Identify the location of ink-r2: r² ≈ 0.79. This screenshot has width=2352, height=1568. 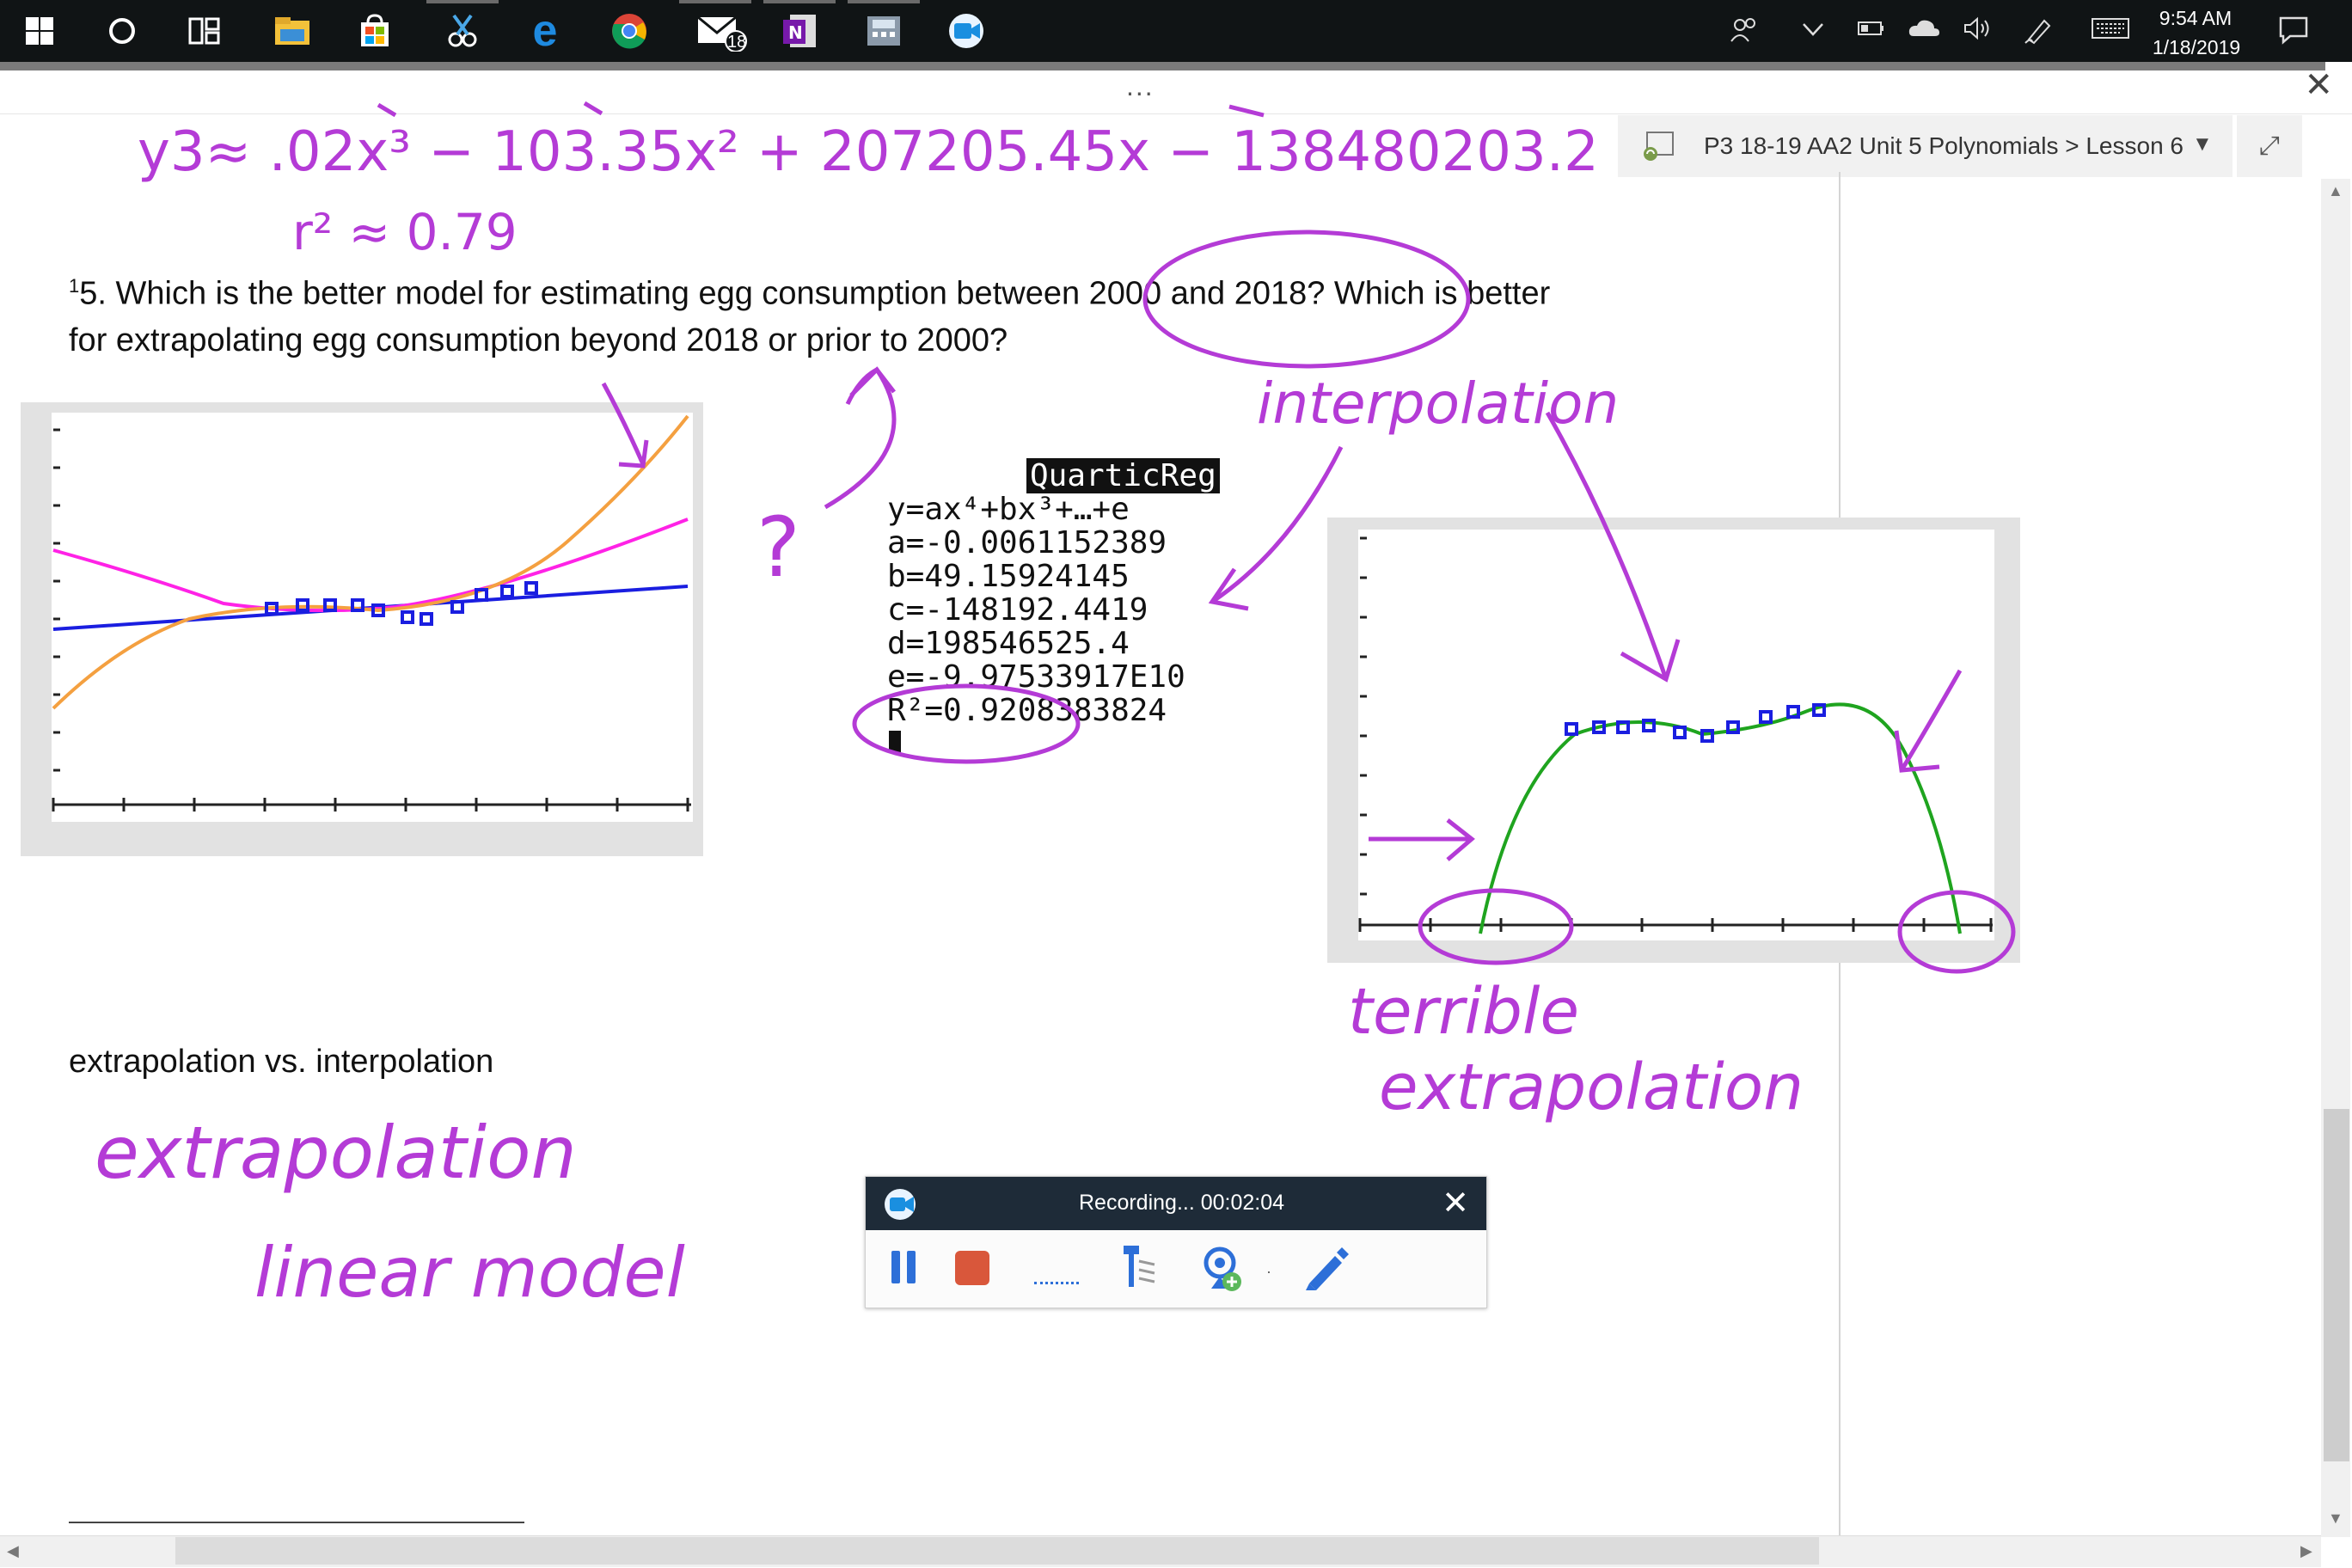
(405, 232).